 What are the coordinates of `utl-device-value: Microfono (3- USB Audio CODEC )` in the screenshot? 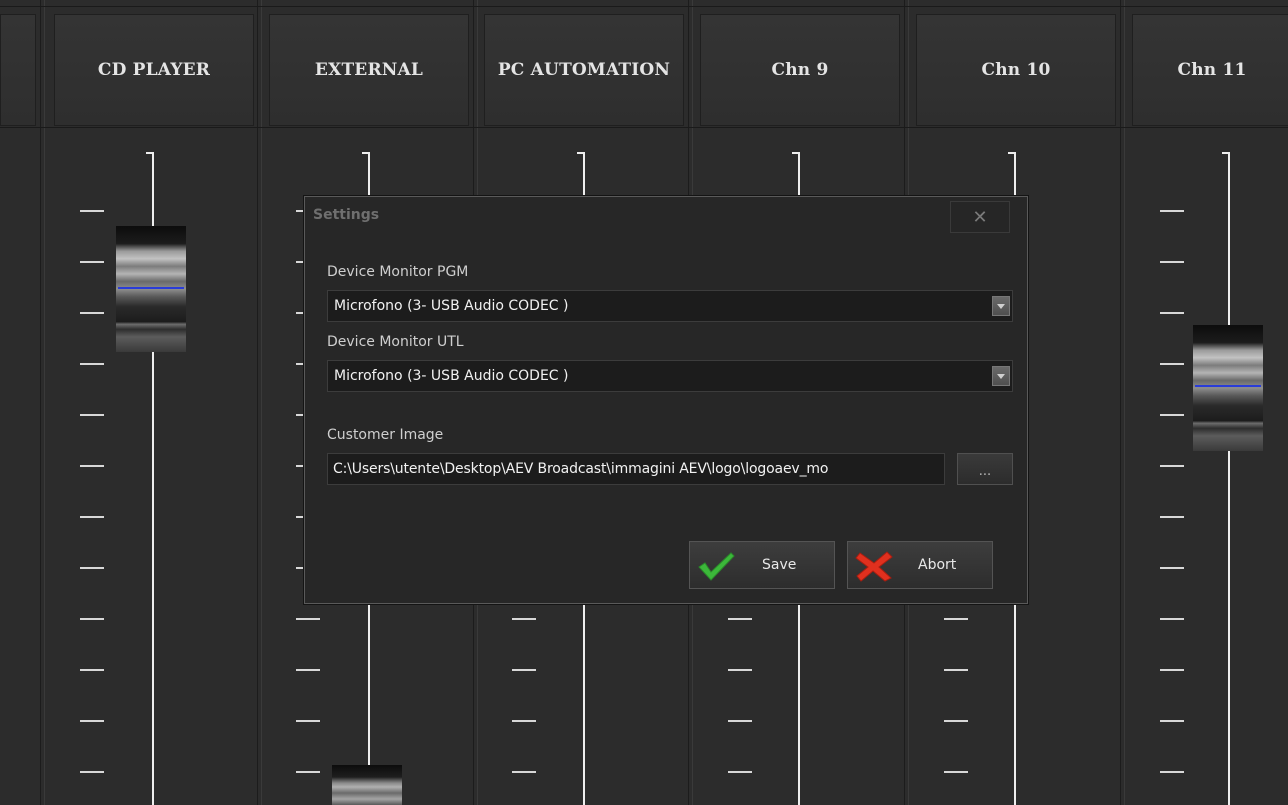 It's located at (451, 376).